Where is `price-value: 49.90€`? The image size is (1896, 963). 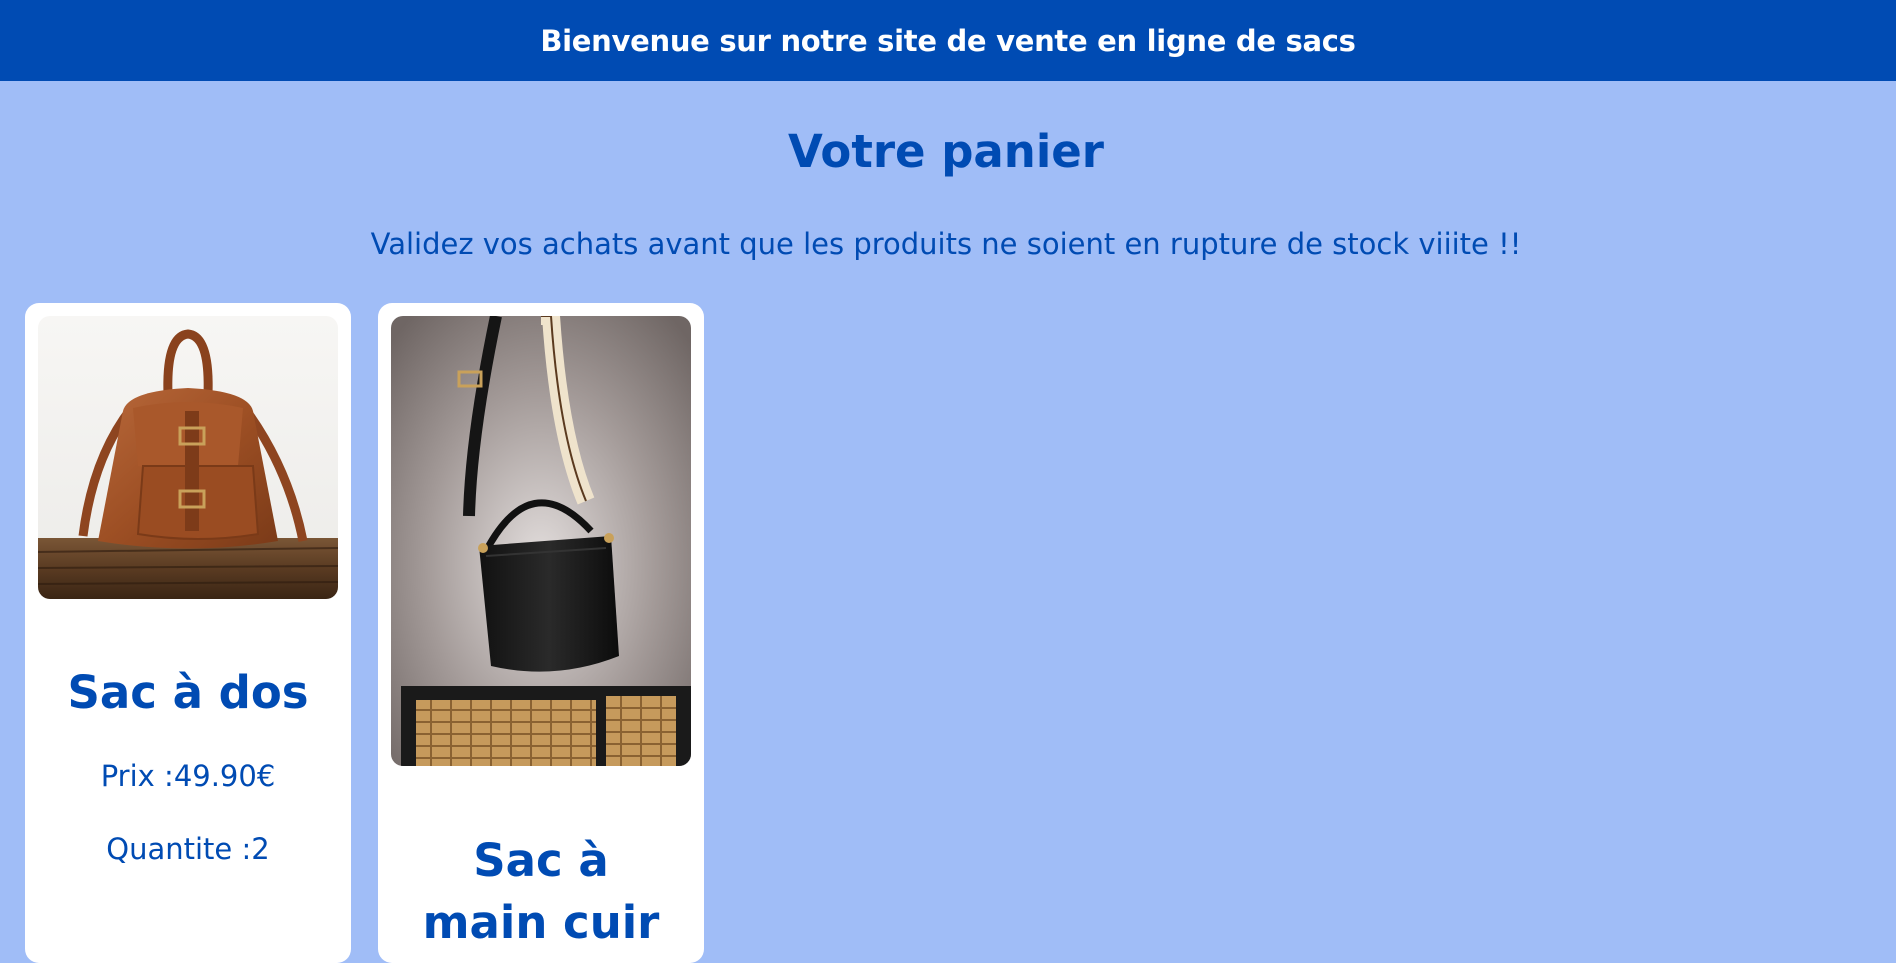
price-value: 49.90€ is located at coordinates (224, 776).